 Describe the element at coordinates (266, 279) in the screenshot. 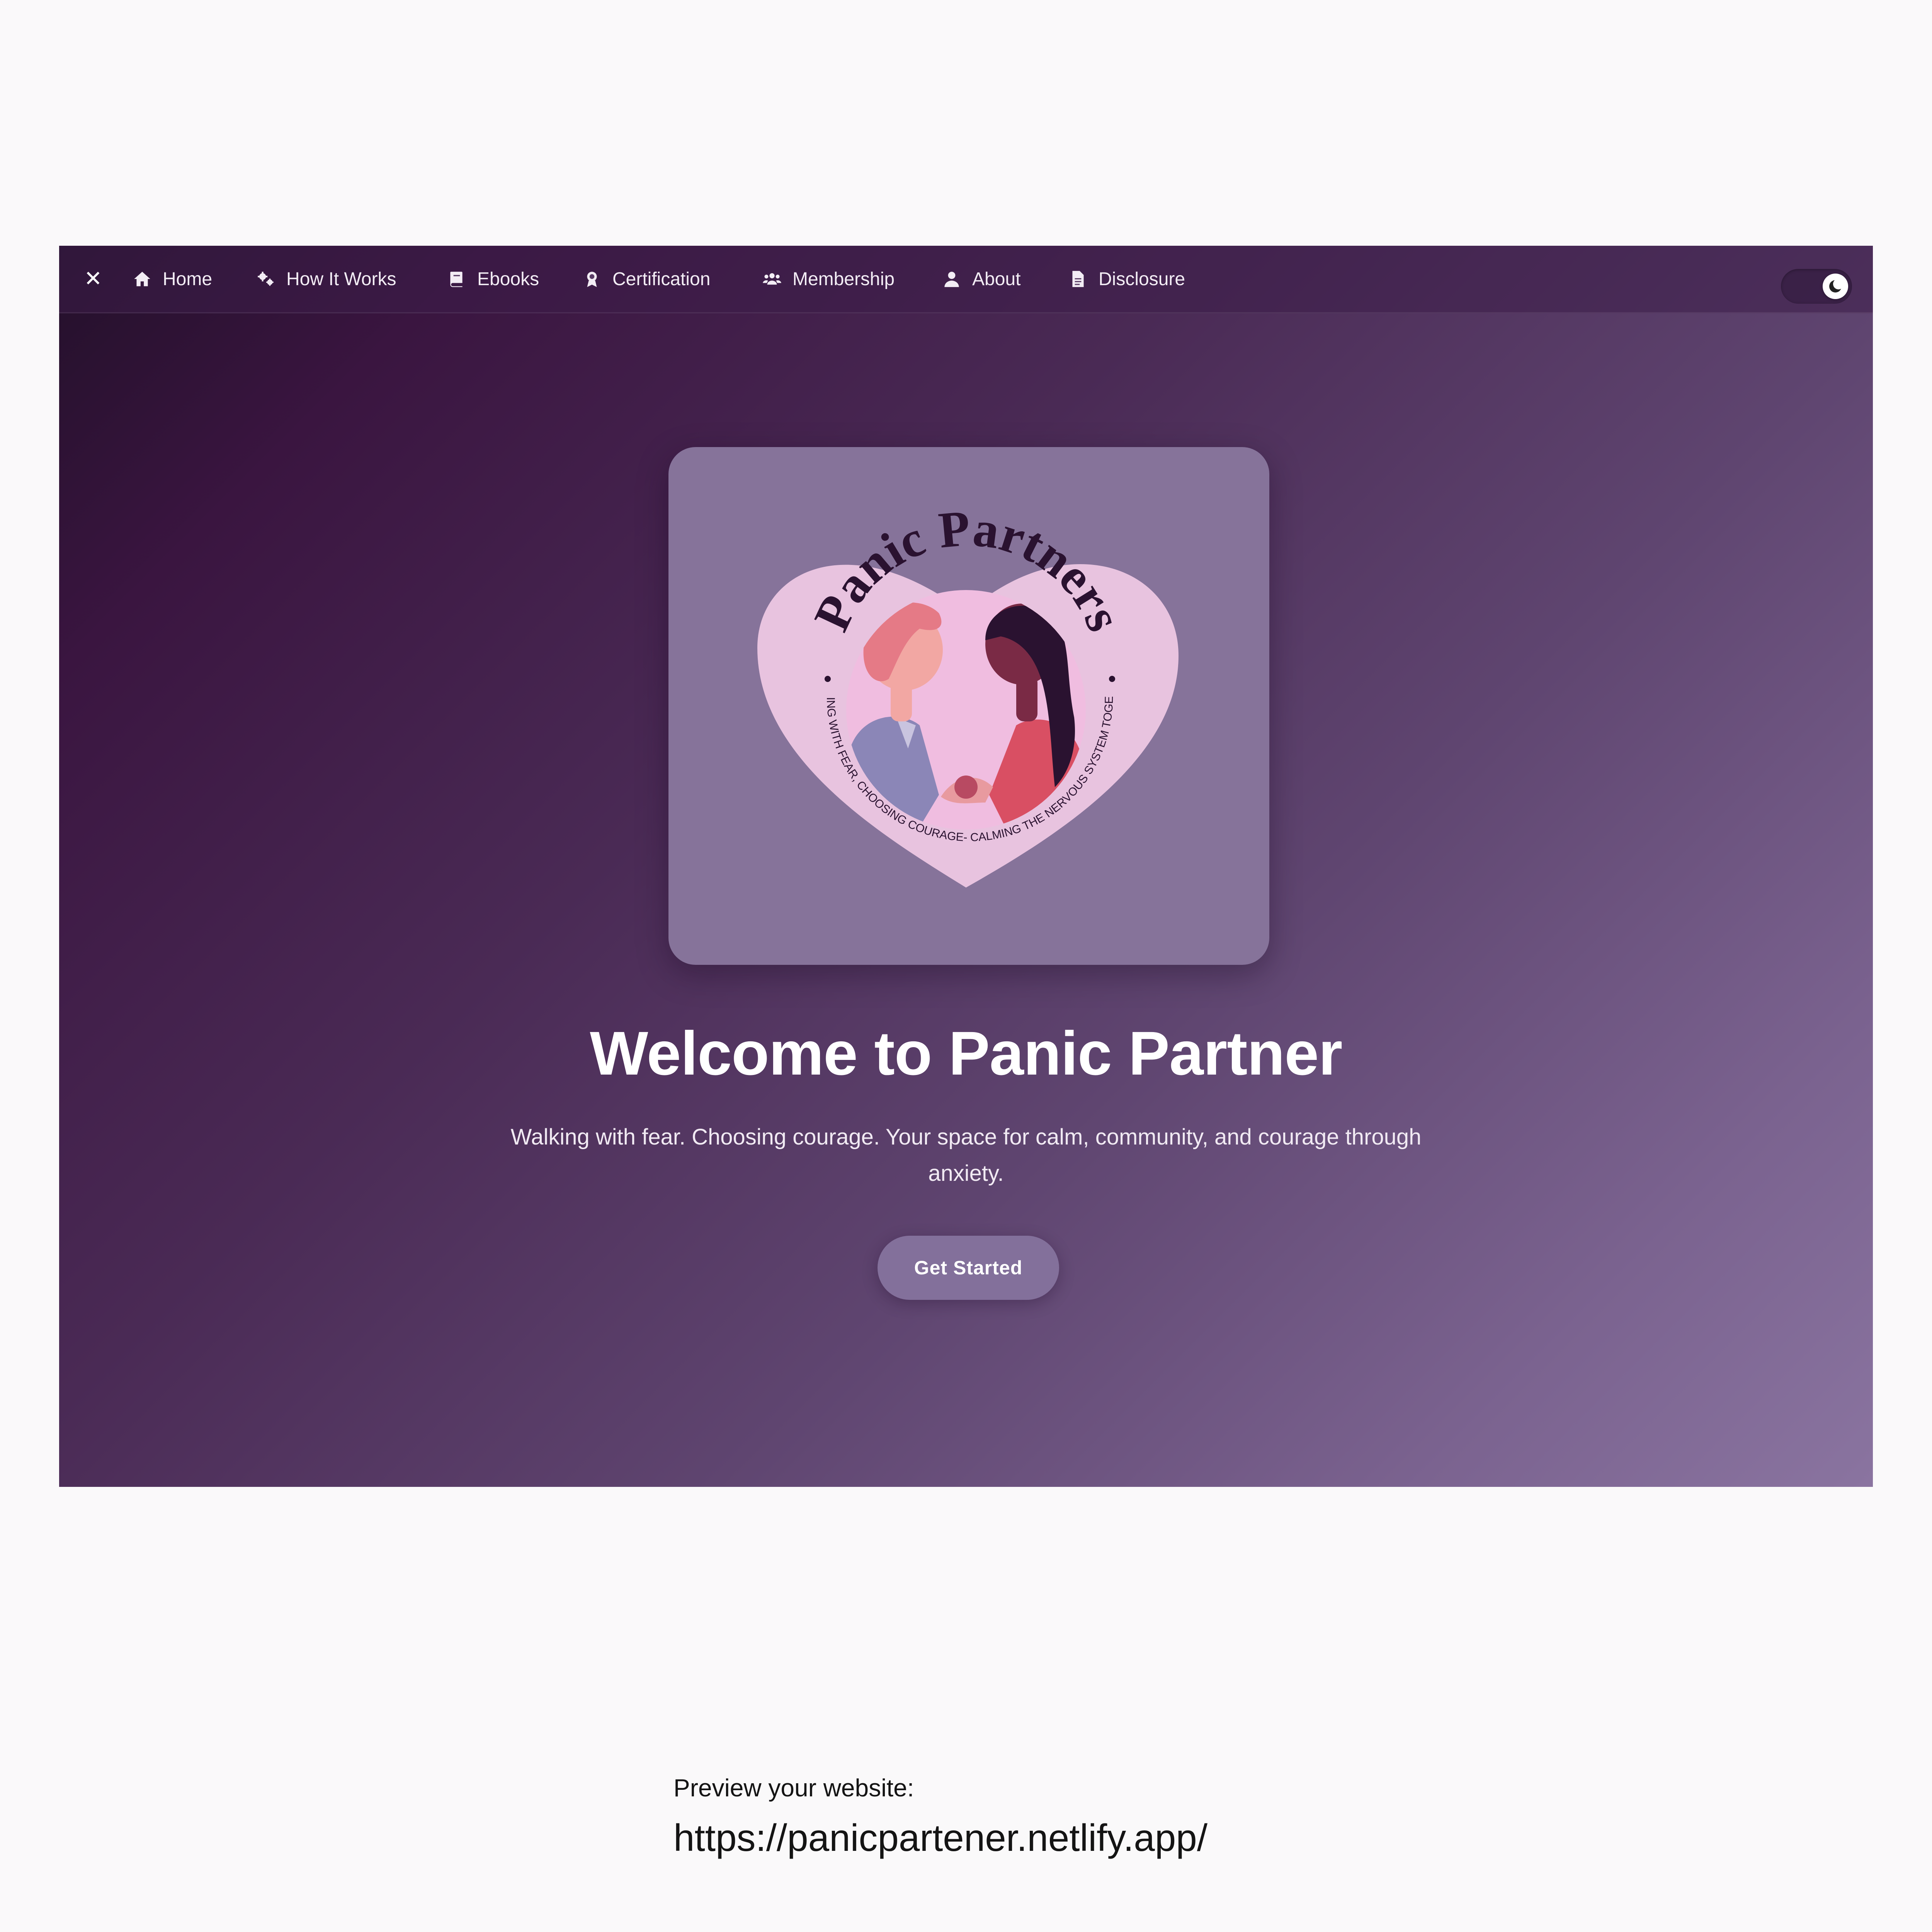

I see `cogs-icon` at that location.